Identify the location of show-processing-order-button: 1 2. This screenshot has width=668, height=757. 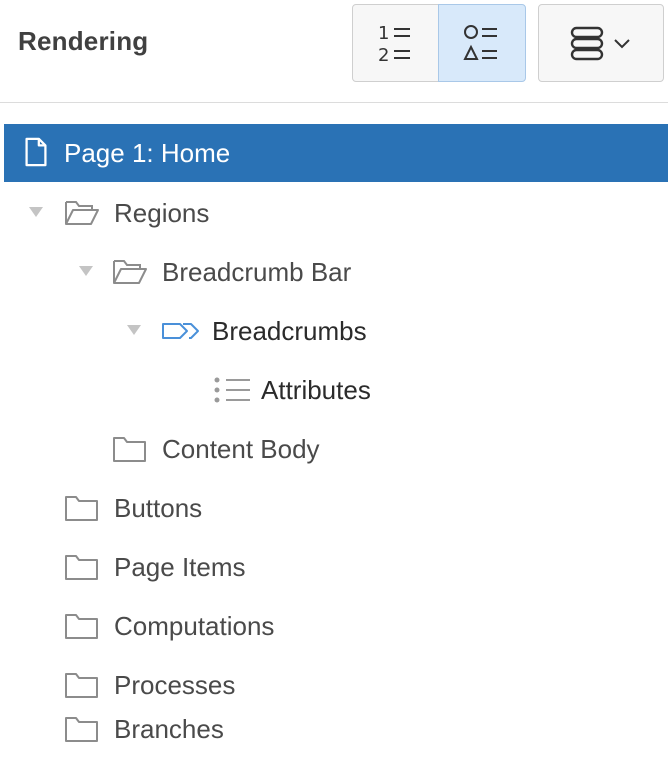
(395, 43).